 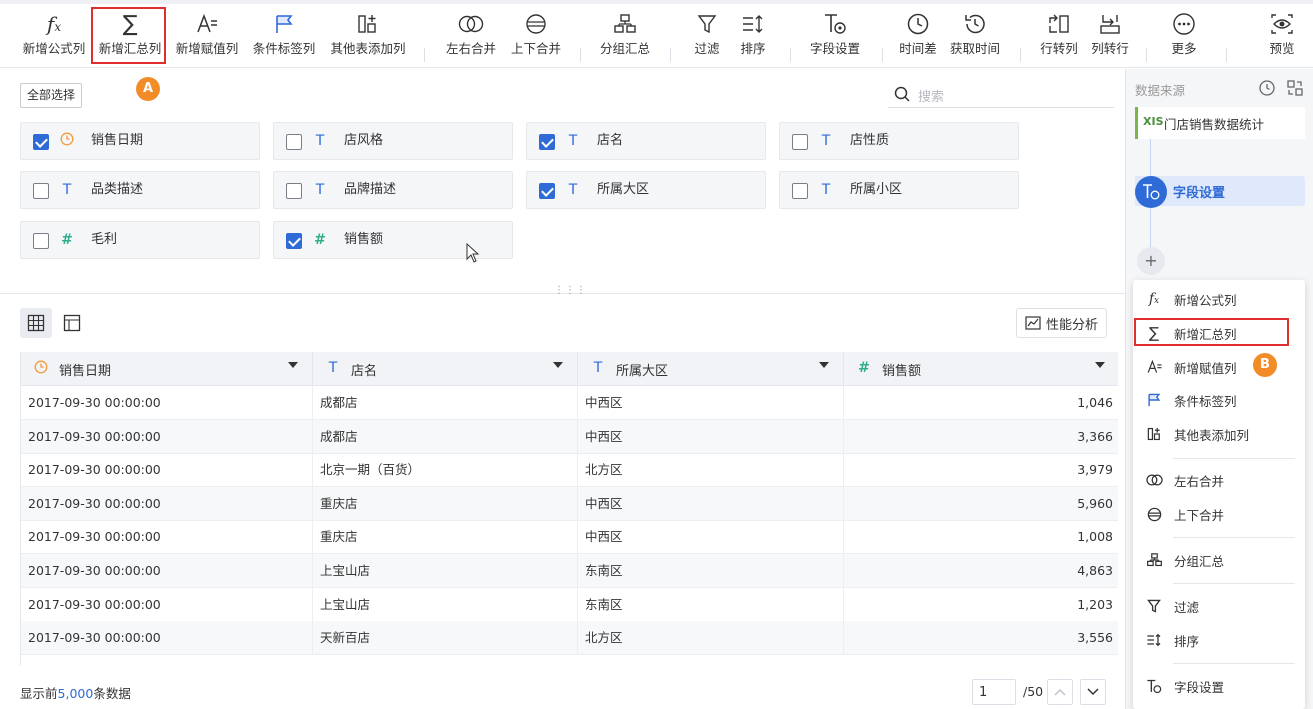 What do you see at coordinates (646, 141) in the screenshot?
I see `field-item: T 店名` at bounding box center [646, 141].